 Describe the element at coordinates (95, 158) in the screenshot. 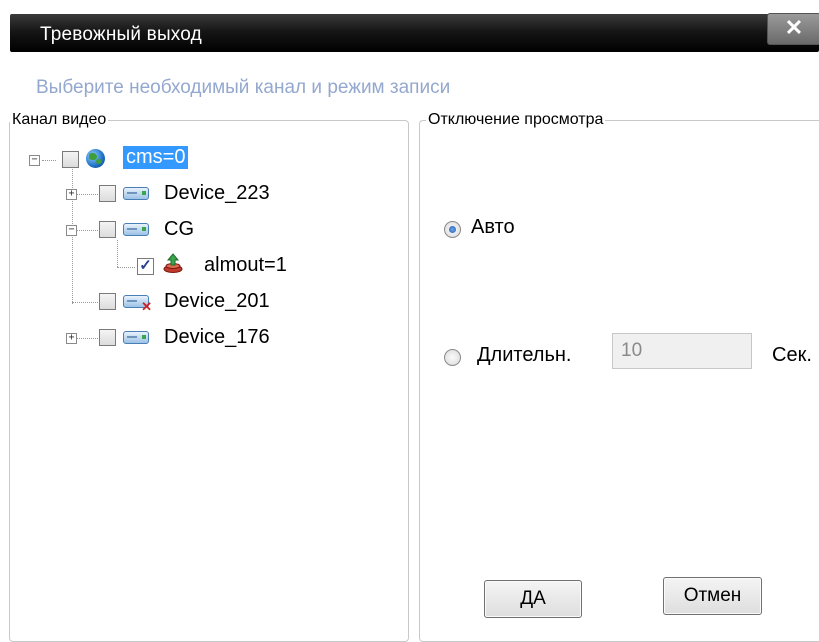

I see `globe-icon` at that location.